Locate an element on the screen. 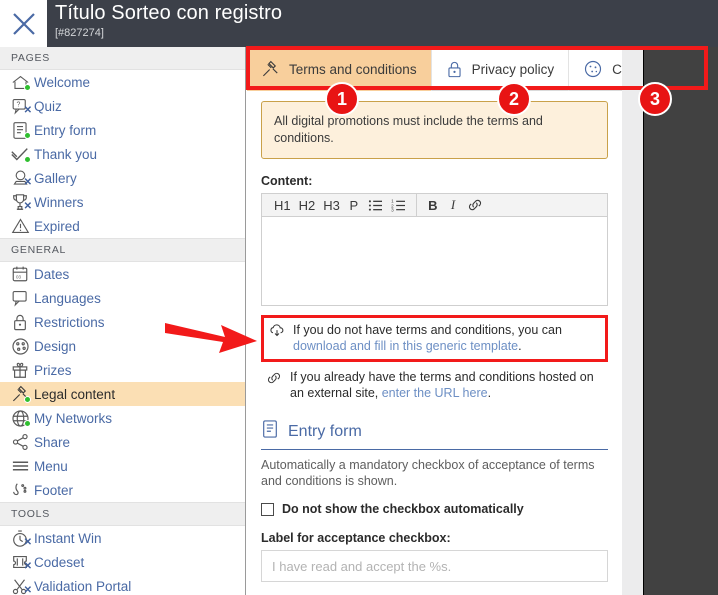 The width and height of the screenshot is (718, 595). enter-url-link: enter the URL here is located at coordinates (435, 393).